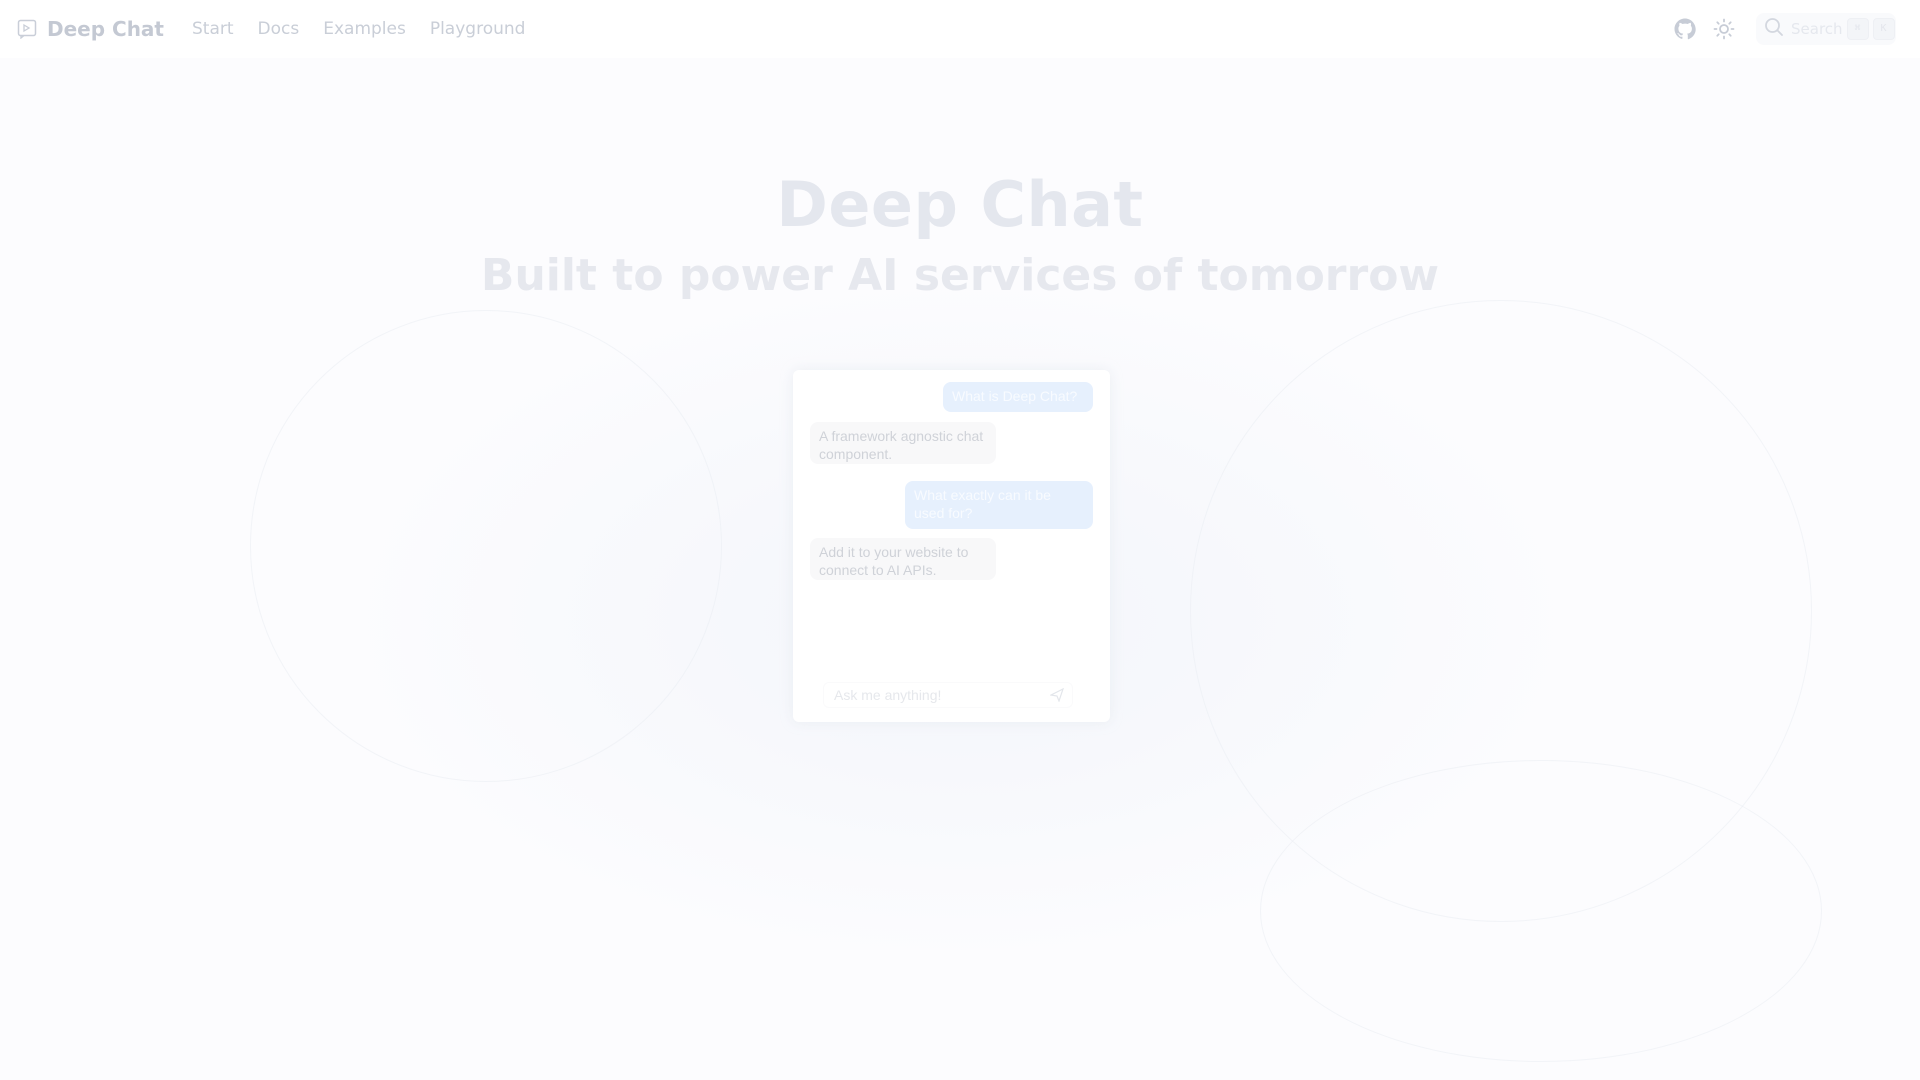 This screenshot has width=1920, height=1080. What do you see at coordinates (948, 695) in the screenshot?
I see `chat-input: Ask me anything!` at bounding box center [948, 695].